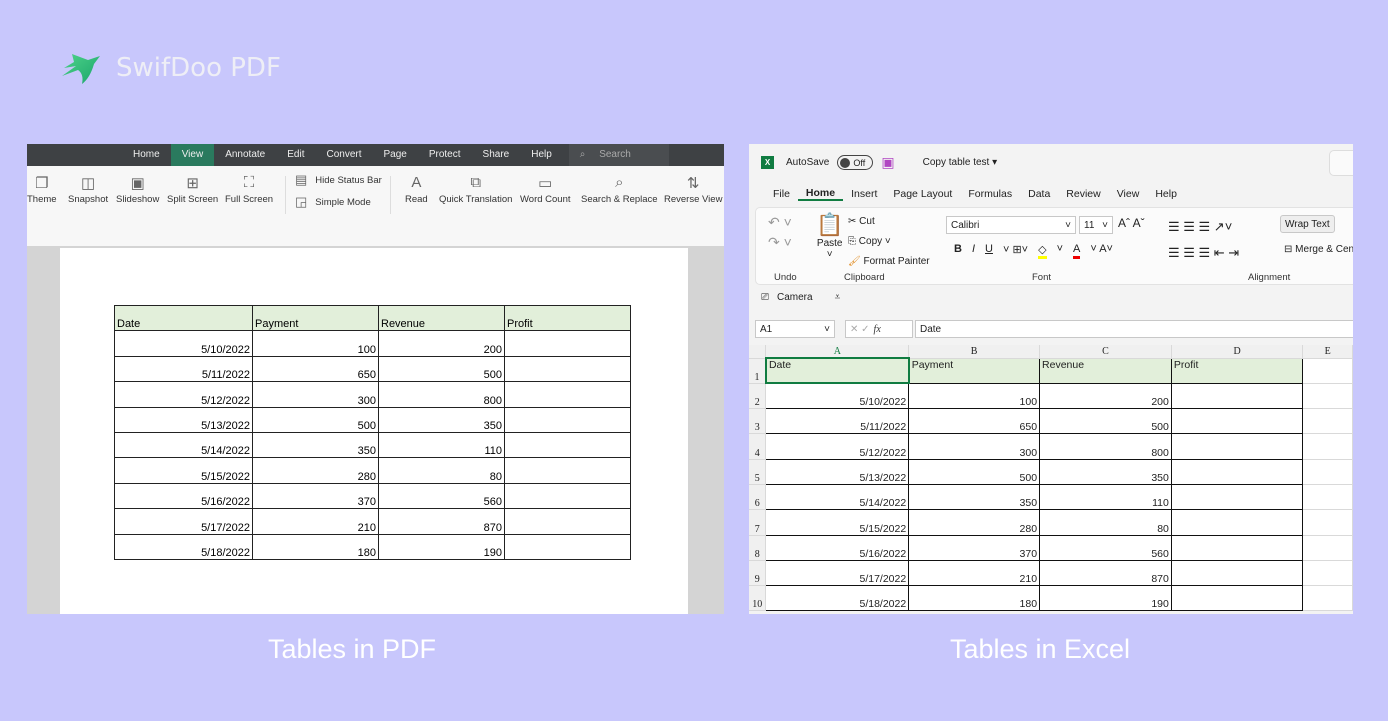 The width and height of the screenshot is (1388, 721). I want to click on menu-annotate: Annotate, so click(245, 155).